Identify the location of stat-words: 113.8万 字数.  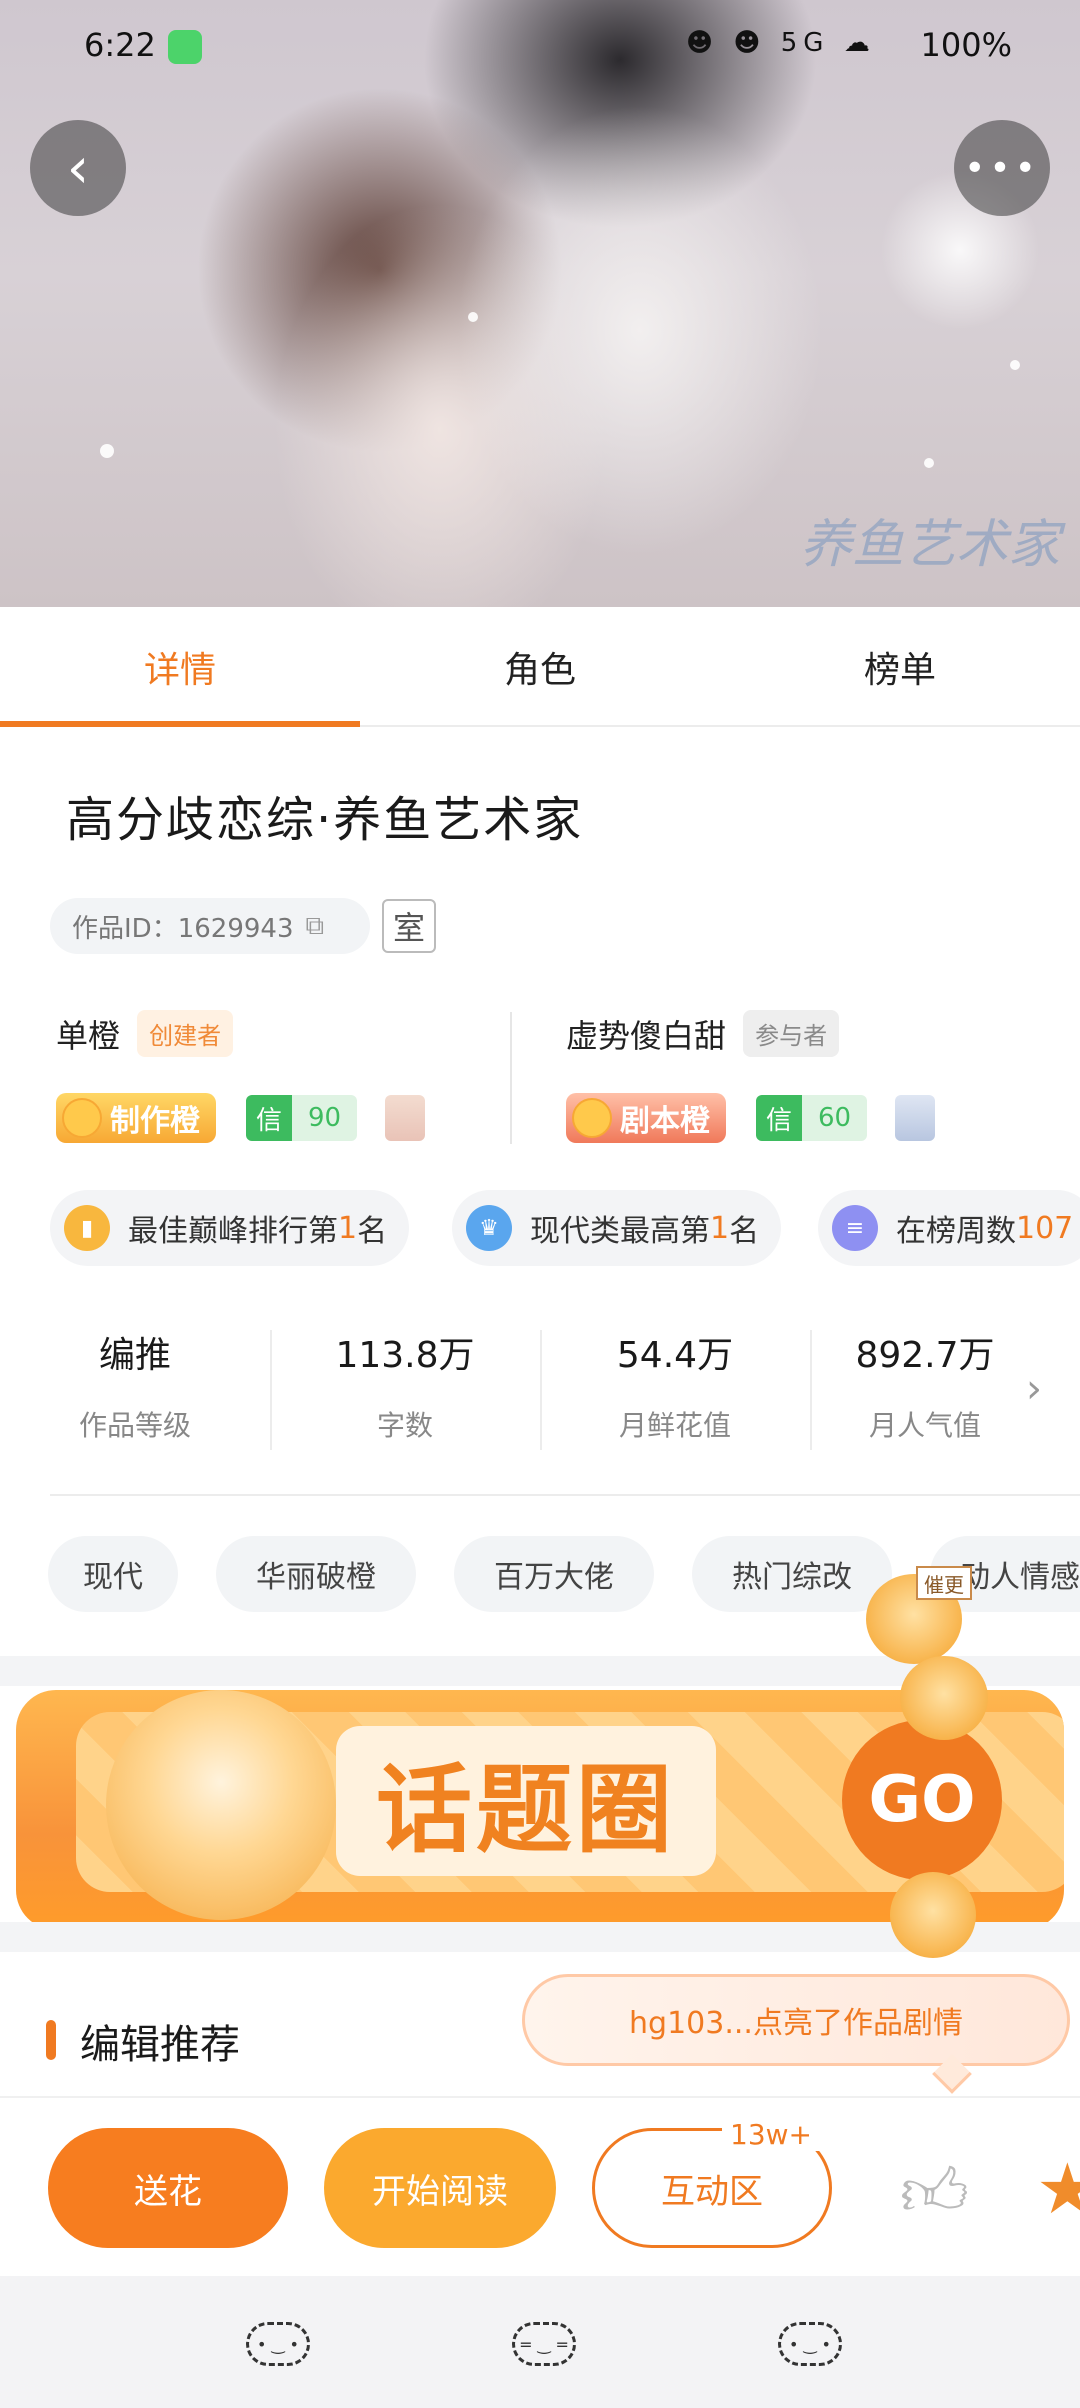
(405, 1385).